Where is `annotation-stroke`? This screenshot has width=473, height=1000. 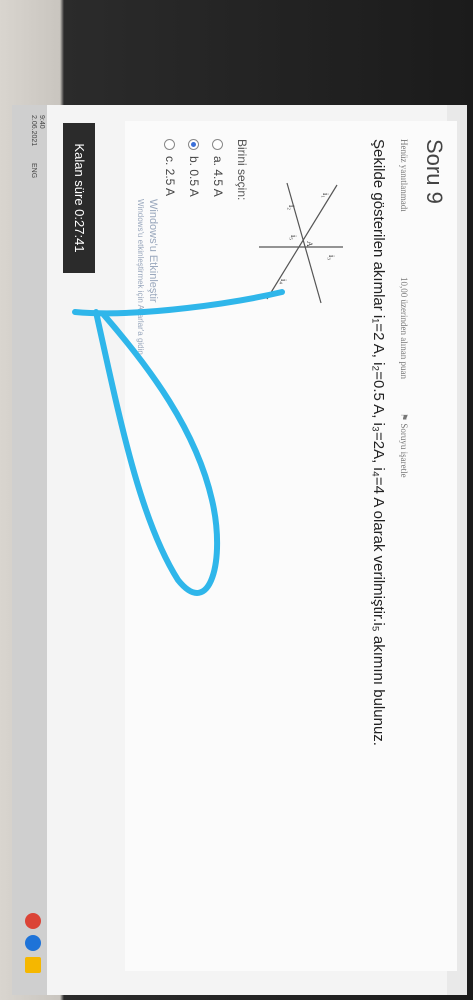
annotation-stroke is located at coordinates (178, 442).